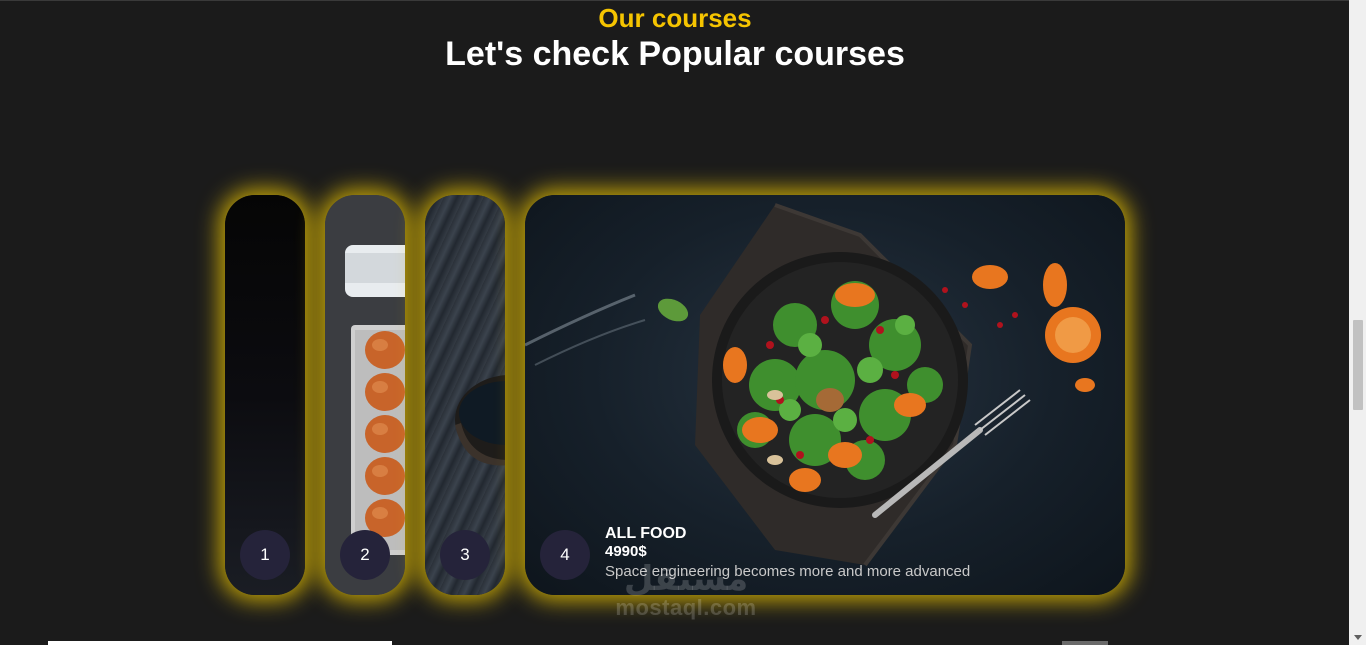  Describe the element at coordinates (646, 533) in the screenshot. I see `course-title: ALL FOOD` at that location.